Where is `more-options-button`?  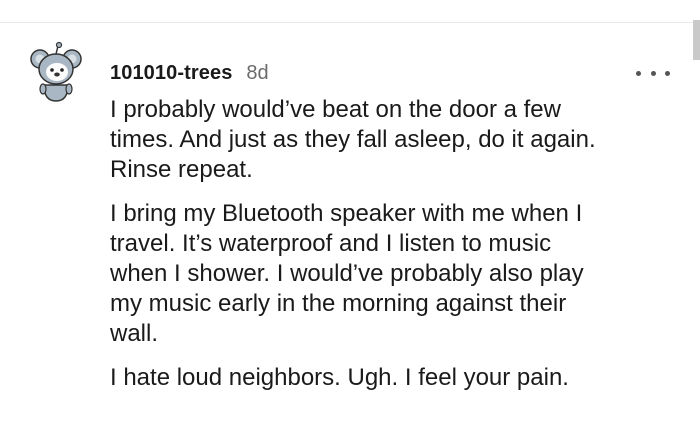
more-options-button is located at coordinates (653, 73).